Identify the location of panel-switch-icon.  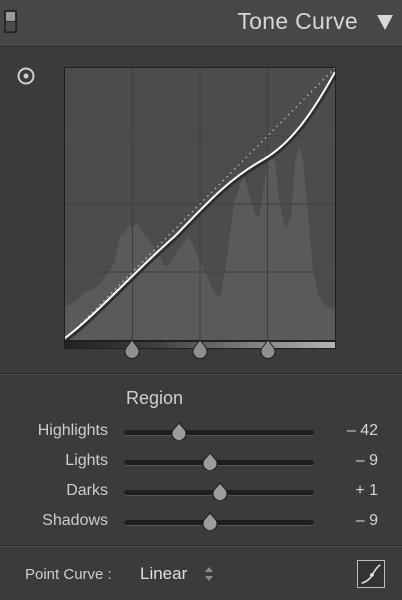
(10, 21).